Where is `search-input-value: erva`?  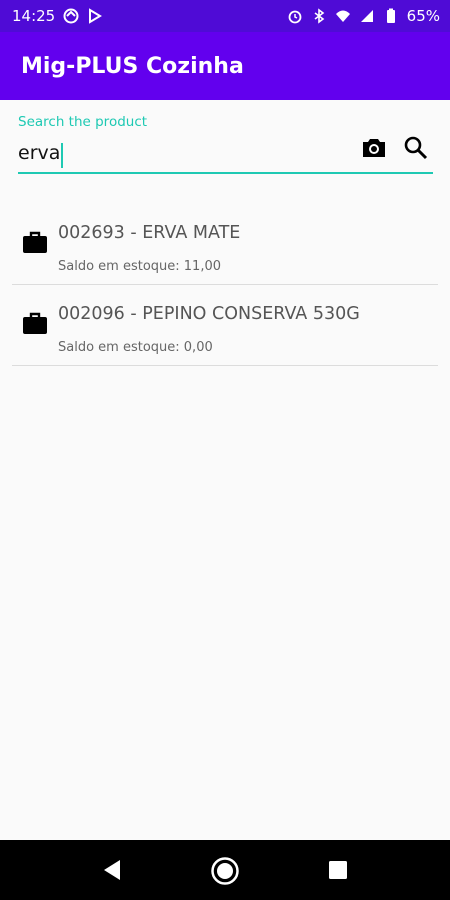
search-input-value: erva is located at coordinates (39, 153).